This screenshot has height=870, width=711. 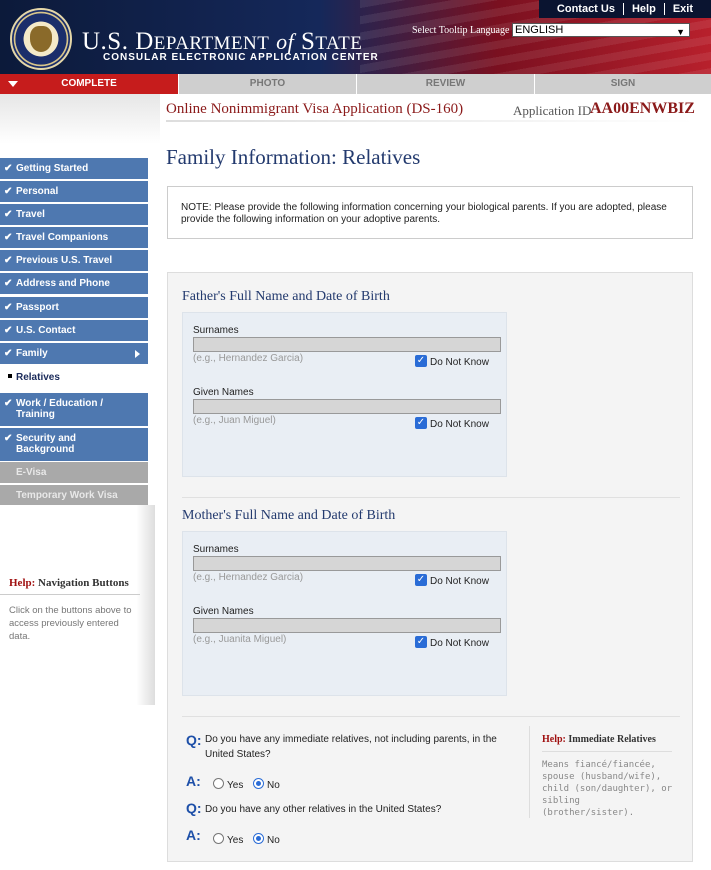 I want to click on sidebar-item-family: ✔ Family, so click(x=74, y=354).